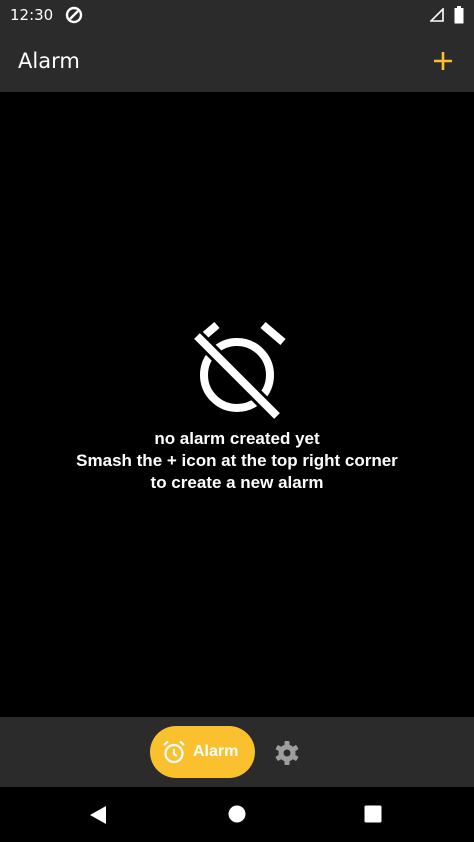 This screenshot has height=842, width=474. I want to click on app-bar: Alarm, so click(237, 61).